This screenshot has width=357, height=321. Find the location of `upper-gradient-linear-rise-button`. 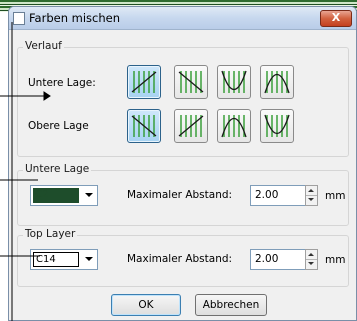

upper-gradient-linear-rise-button is located at coordinates (191, 126).